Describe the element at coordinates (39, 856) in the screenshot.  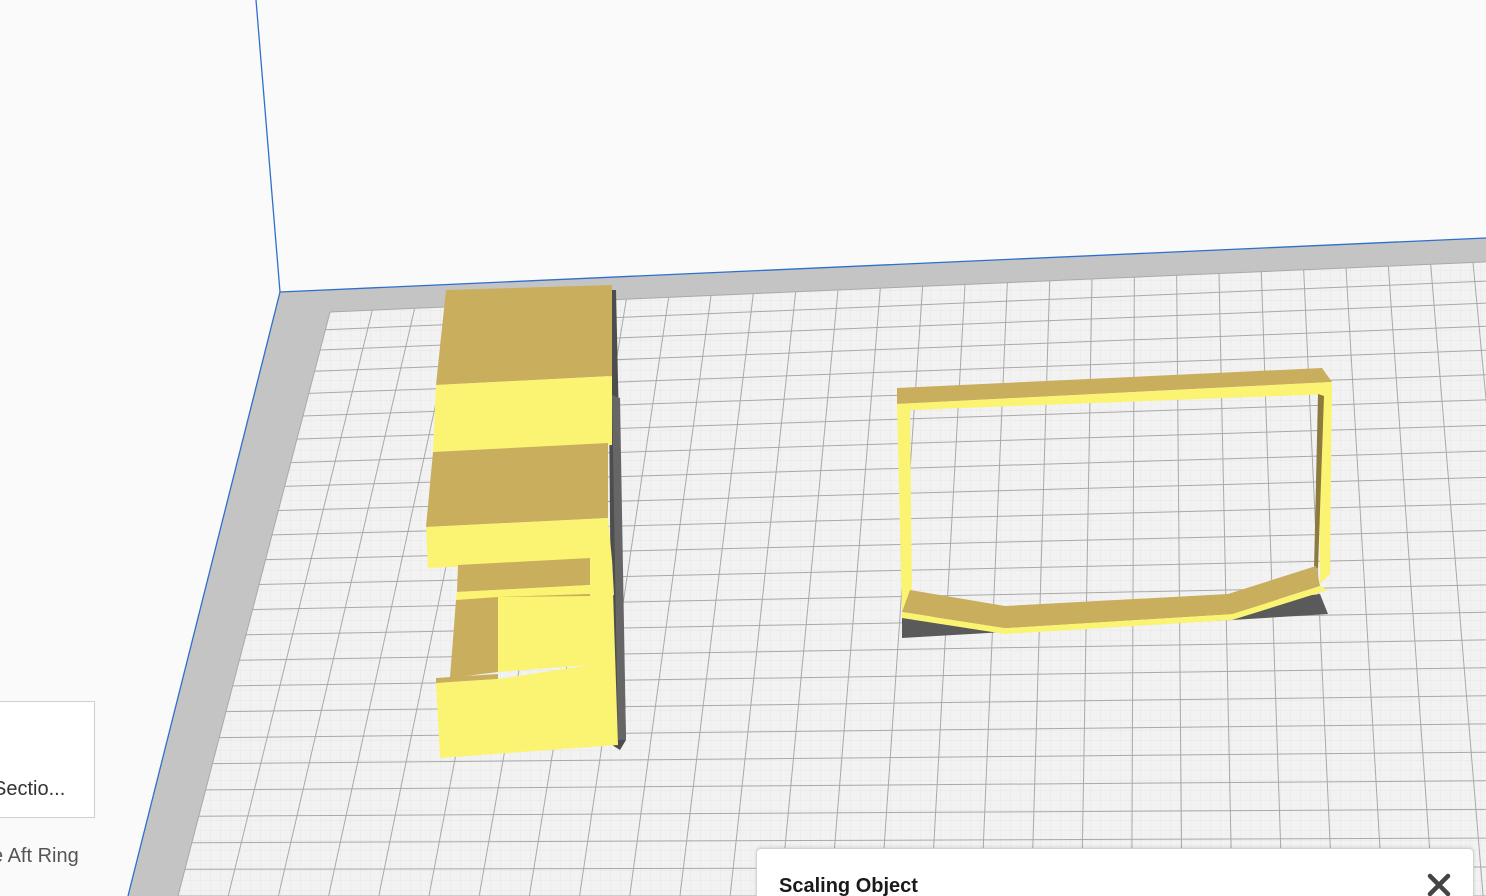
I see `object-list-item: e Aft Ring` at that location.